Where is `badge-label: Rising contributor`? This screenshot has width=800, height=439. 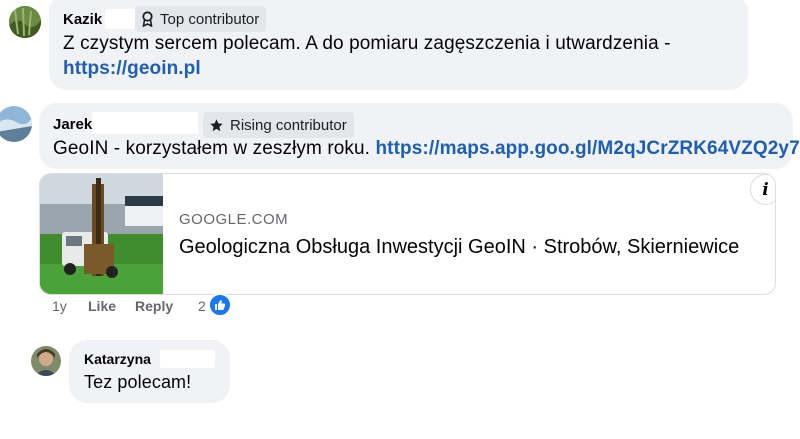
badge-label: Rising contributor is located at coordinates (288, 125).